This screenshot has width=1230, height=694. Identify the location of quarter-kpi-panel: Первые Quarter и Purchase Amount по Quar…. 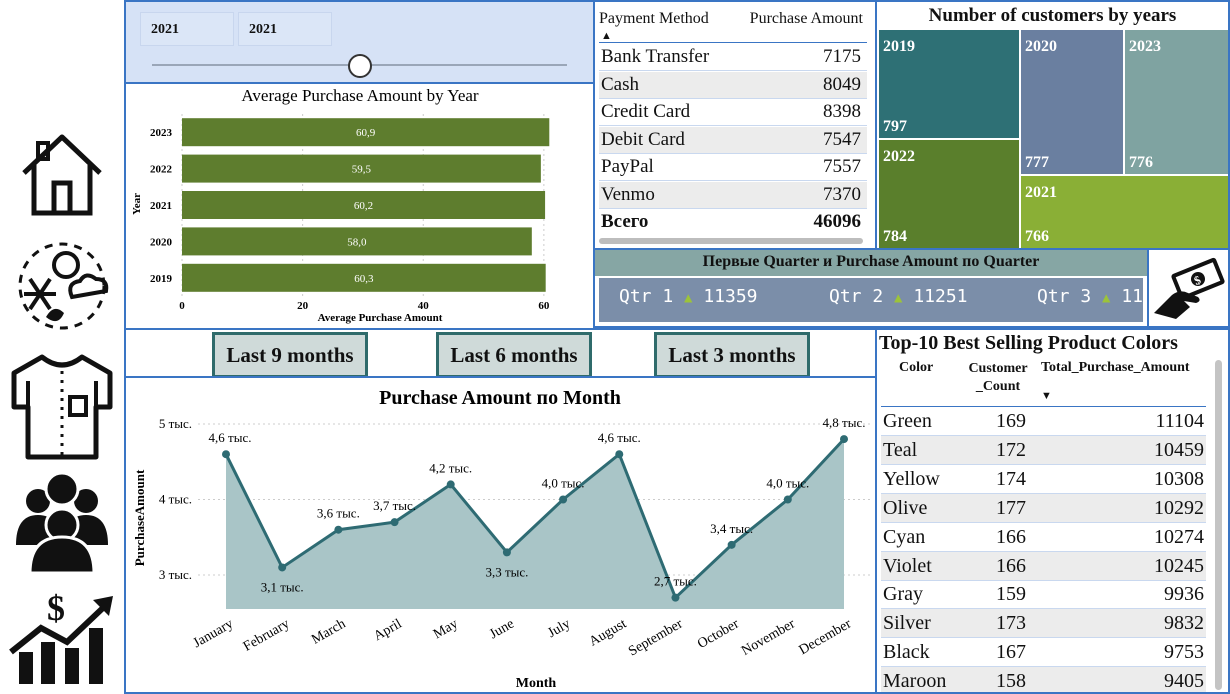
(871, 288).